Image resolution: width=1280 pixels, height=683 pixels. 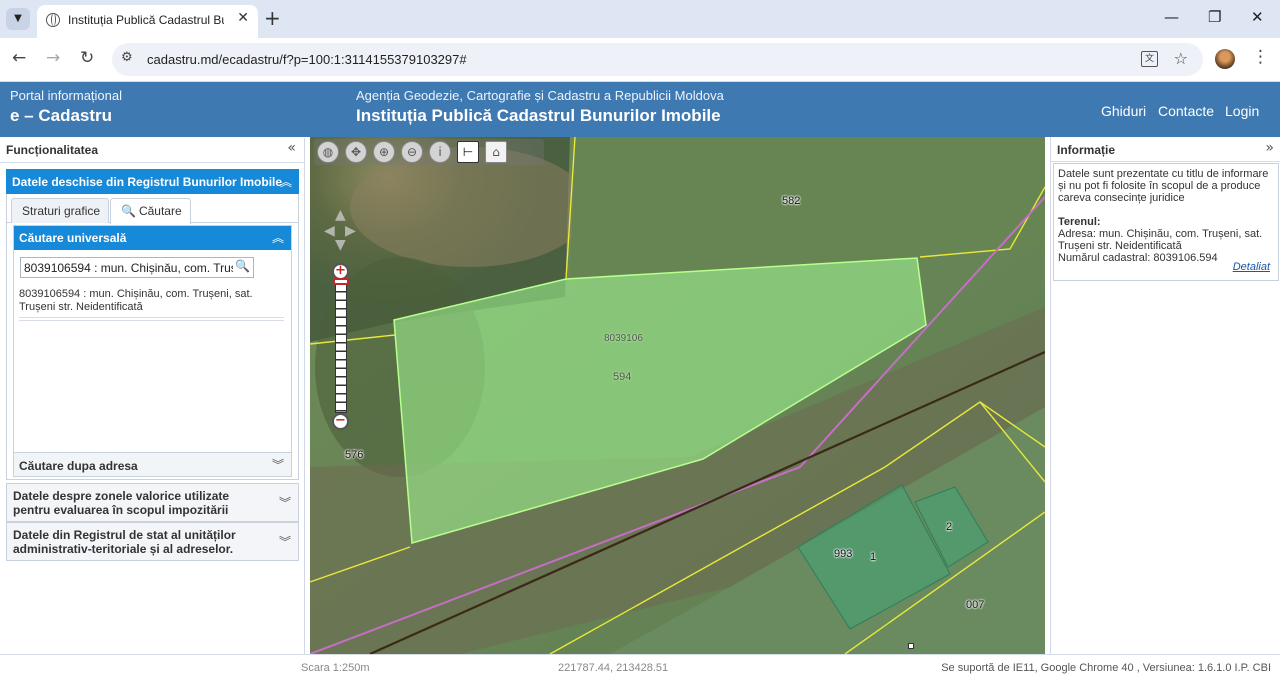 What do you see at coordinates (843, 554) in the screenshot?
I see `label-parcel-993: 993` at bounding box center [843, 554].